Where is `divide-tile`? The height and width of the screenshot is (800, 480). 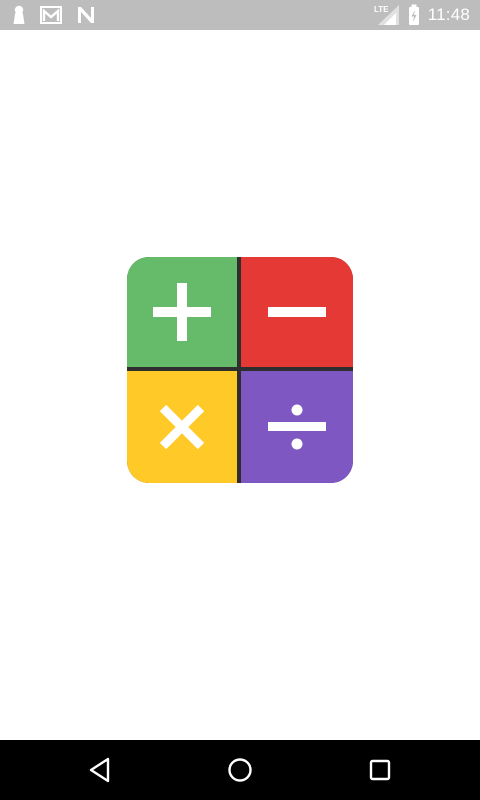 divide-tile is located at coordinates (297, 427).